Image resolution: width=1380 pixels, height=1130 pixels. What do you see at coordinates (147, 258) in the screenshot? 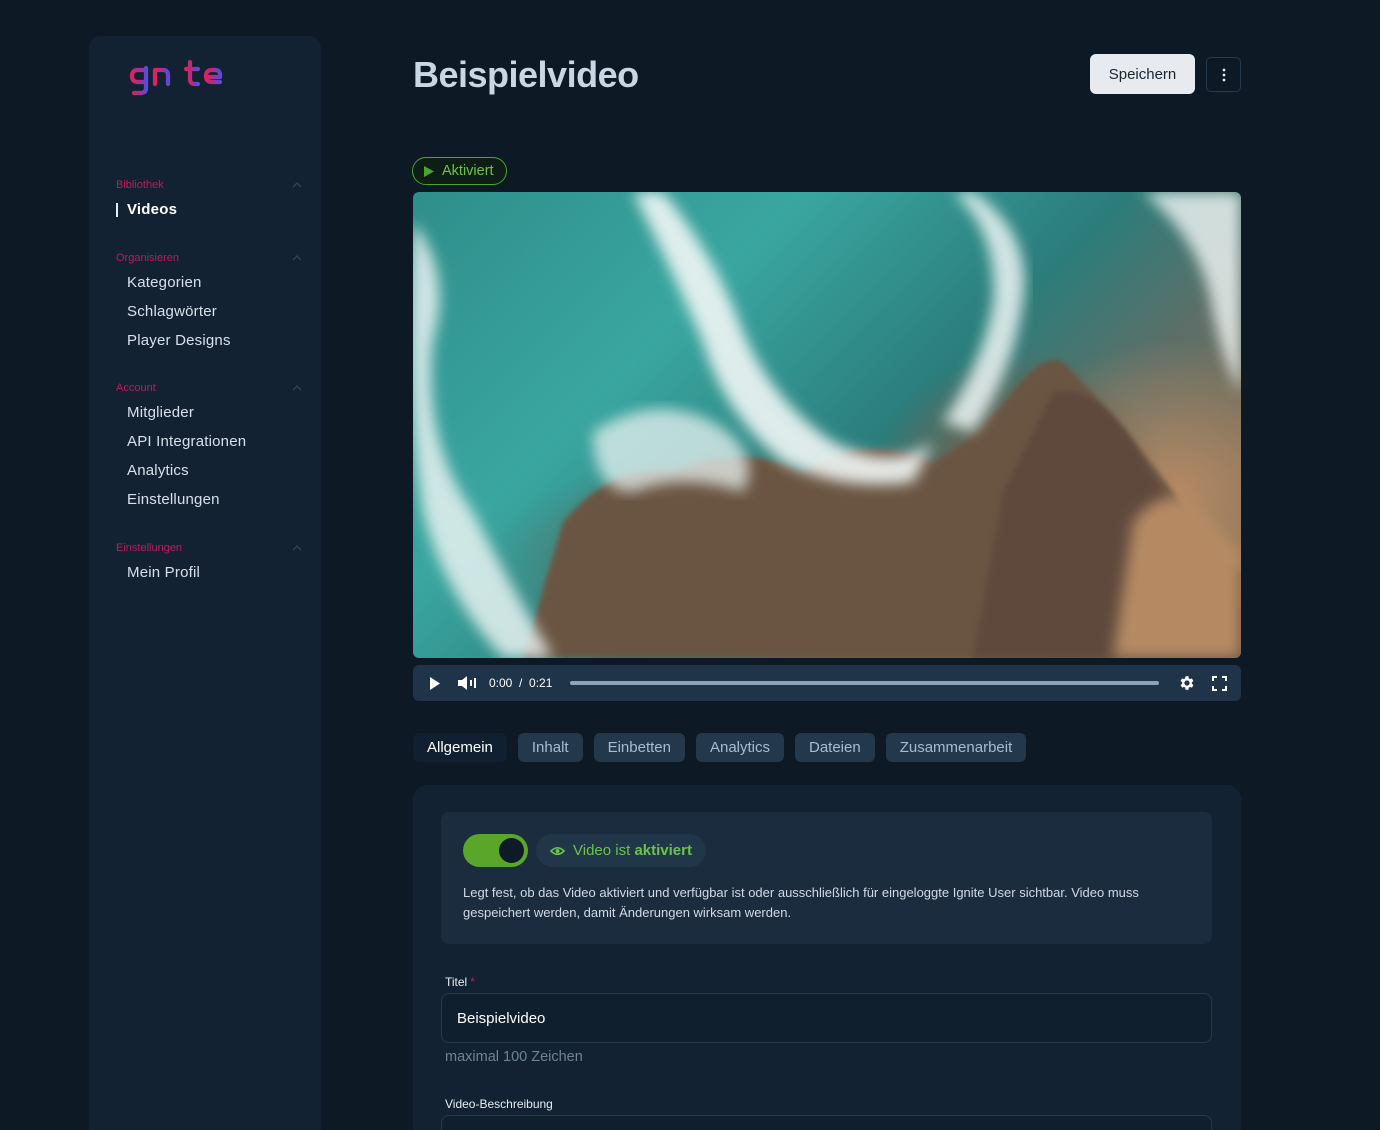
I see `nav-section-title: Organisieren` at bounding box center [147, 258].